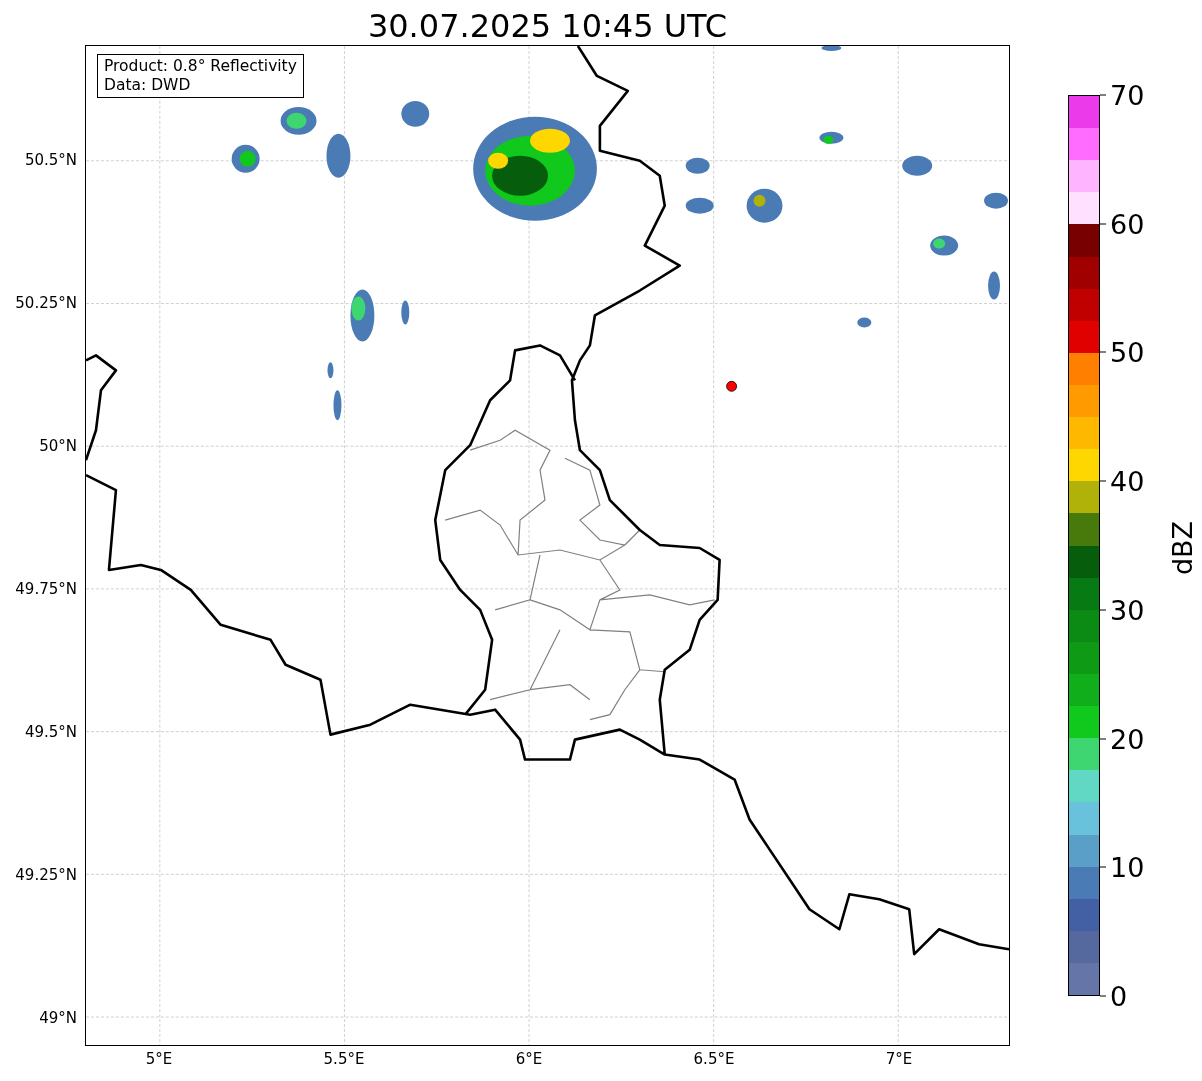 The image size is (1202, 1081). I want to click on latitude-tick-label: 50.25°N, so click(46, 303).